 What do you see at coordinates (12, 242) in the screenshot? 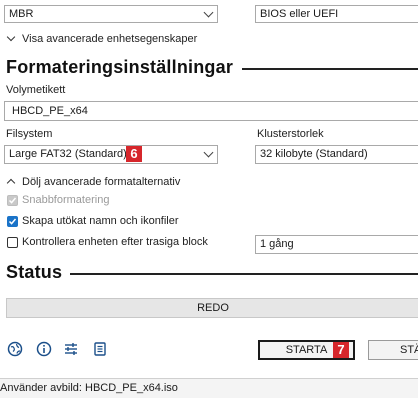
I see `check-bad-blocks-checkbox` at bounding box center [12, 242].